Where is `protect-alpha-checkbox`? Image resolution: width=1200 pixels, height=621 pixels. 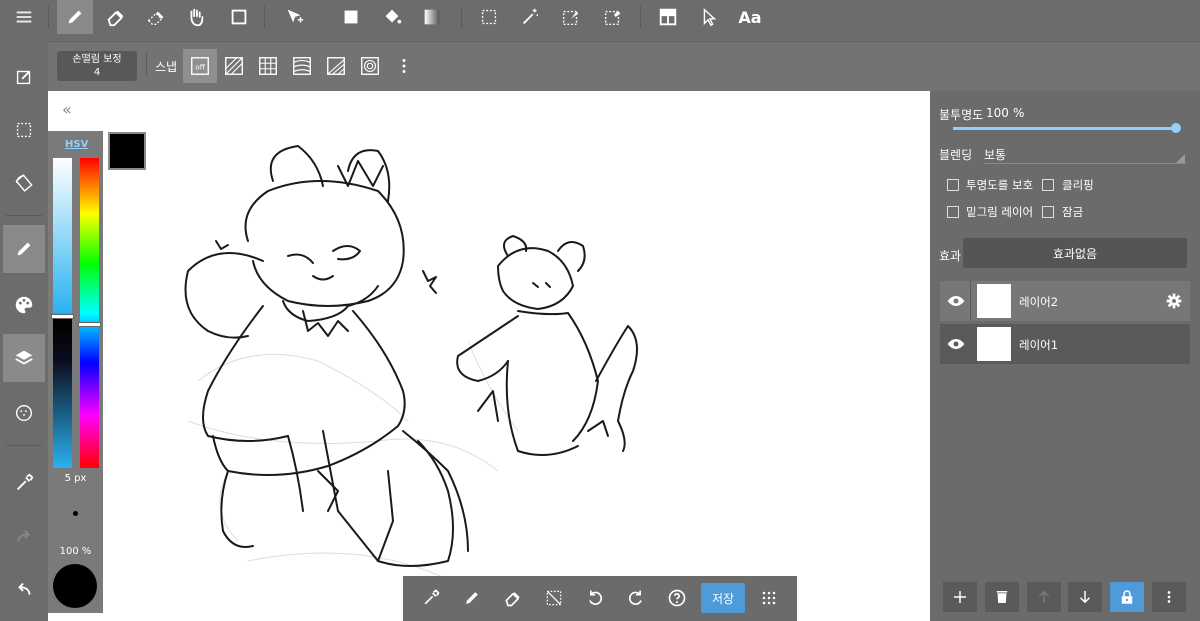 protect-alpha-checkbox is located at coordinates (953, 185).